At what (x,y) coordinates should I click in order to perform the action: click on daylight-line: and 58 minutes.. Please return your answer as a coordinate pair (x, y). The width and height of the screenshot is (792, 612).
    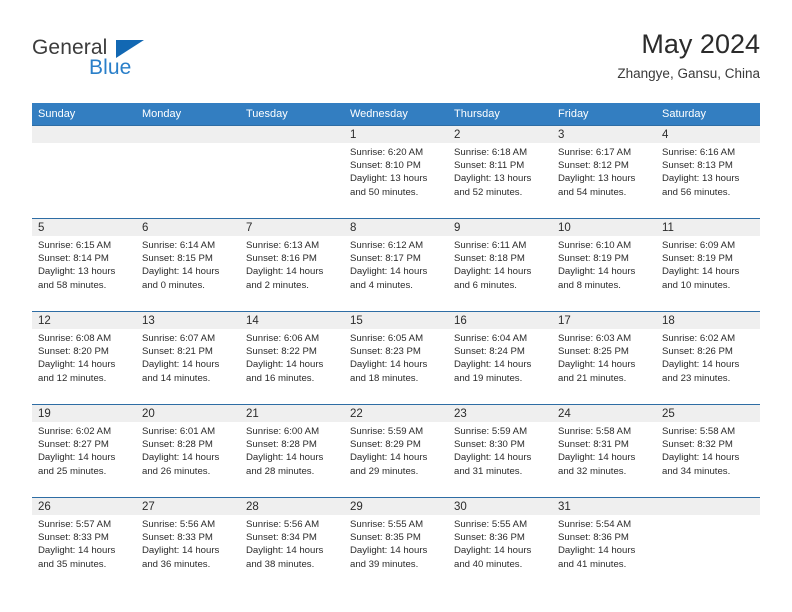
    Looking at the image, I should click on (72, 285).